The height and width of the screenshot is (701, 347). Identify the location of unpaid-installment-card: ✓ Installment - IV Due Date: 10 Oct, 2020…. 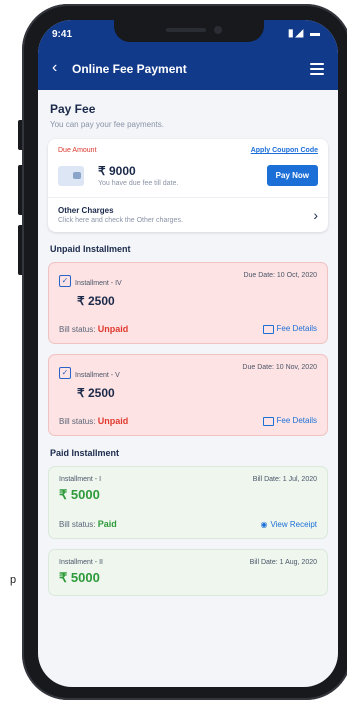
(188, 303).